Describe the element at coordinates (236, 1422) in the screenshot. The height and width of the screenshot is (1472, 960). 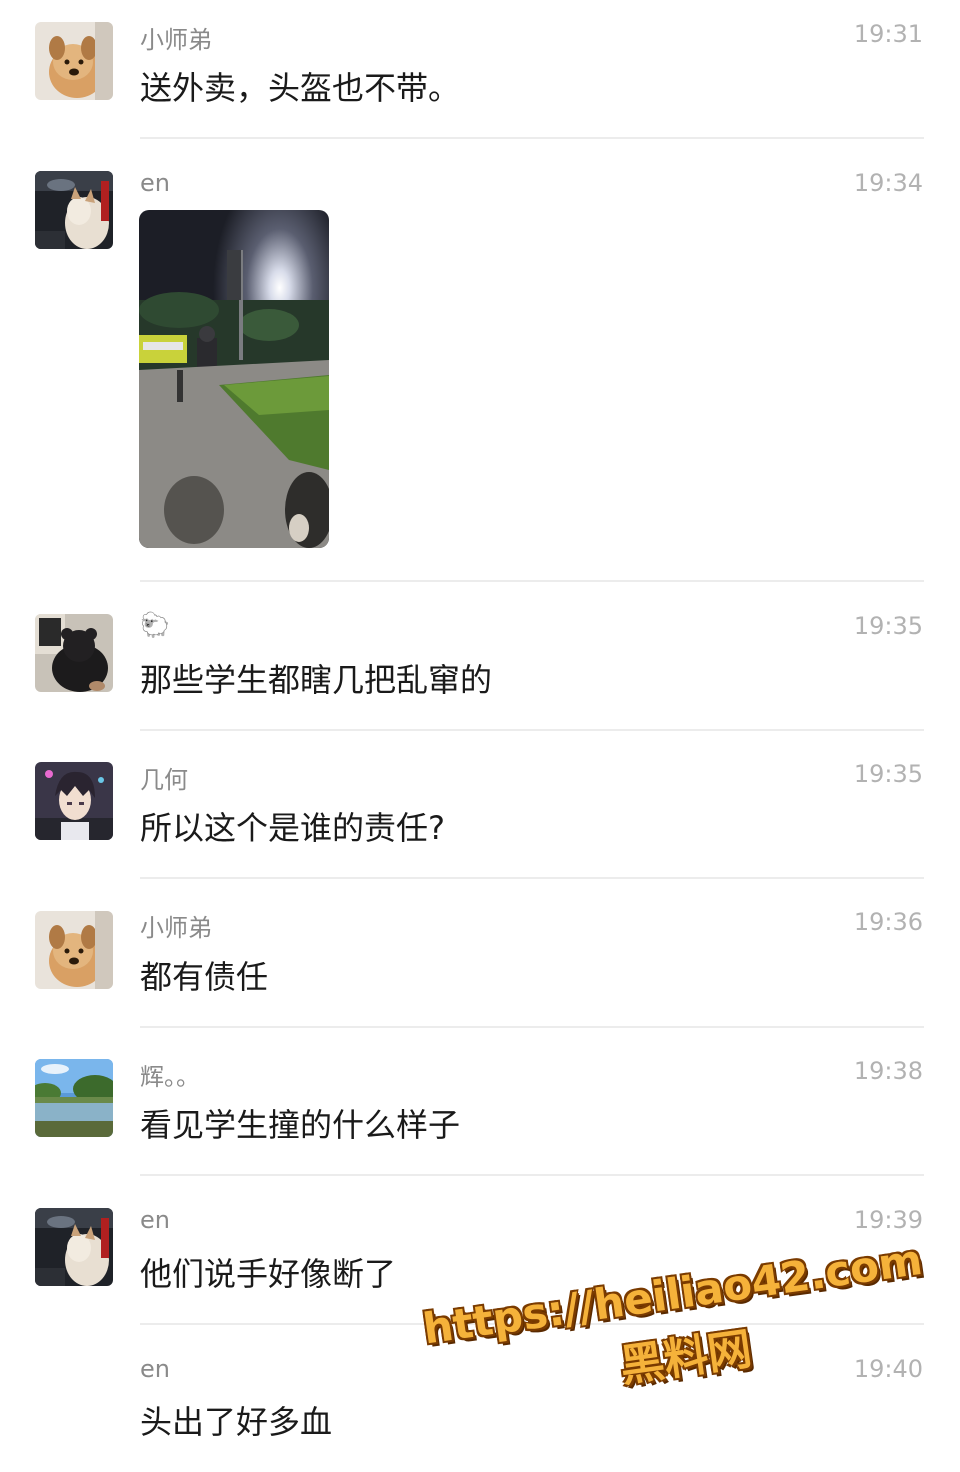
I see `message-text: 头出了好多血` at that location.